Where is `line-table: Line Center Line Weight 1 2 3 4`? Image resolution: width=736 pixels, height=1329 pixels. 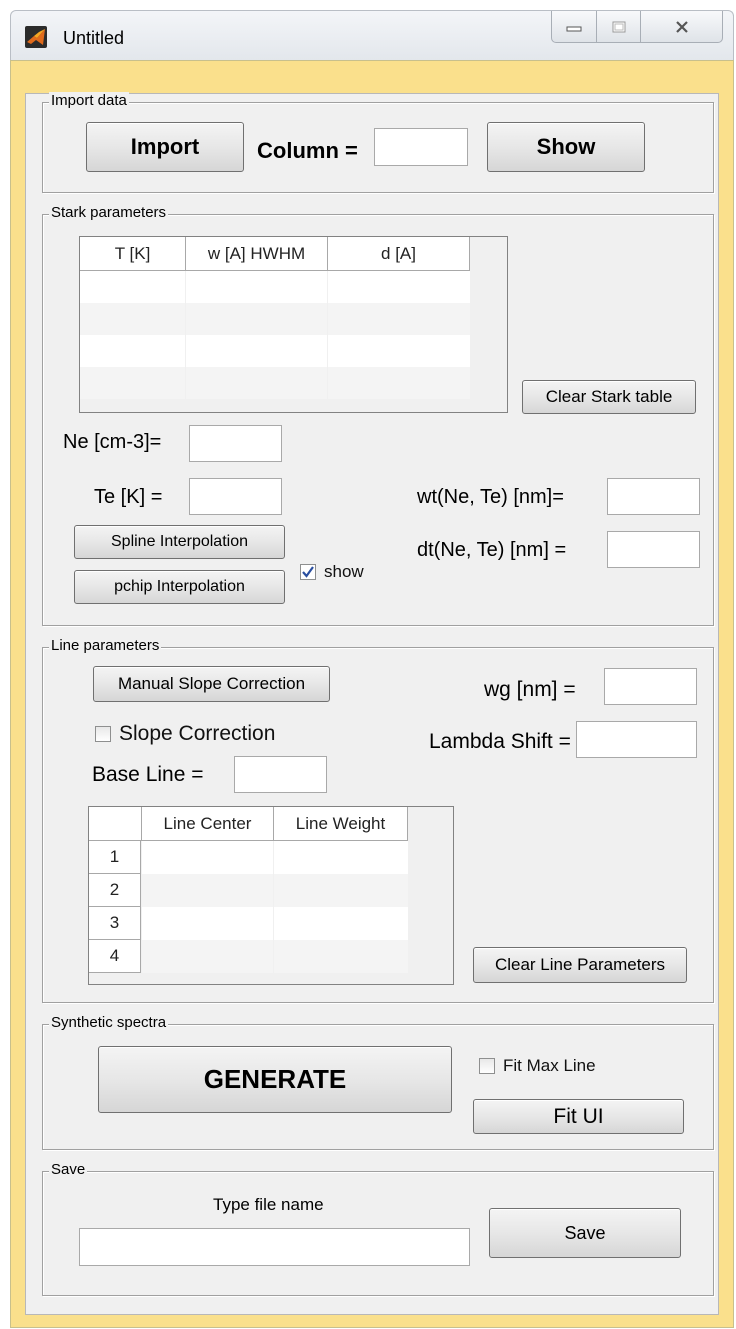
line-table: Line Center Line Weight 1 2 3 4 is located at coordinates (271, 895).